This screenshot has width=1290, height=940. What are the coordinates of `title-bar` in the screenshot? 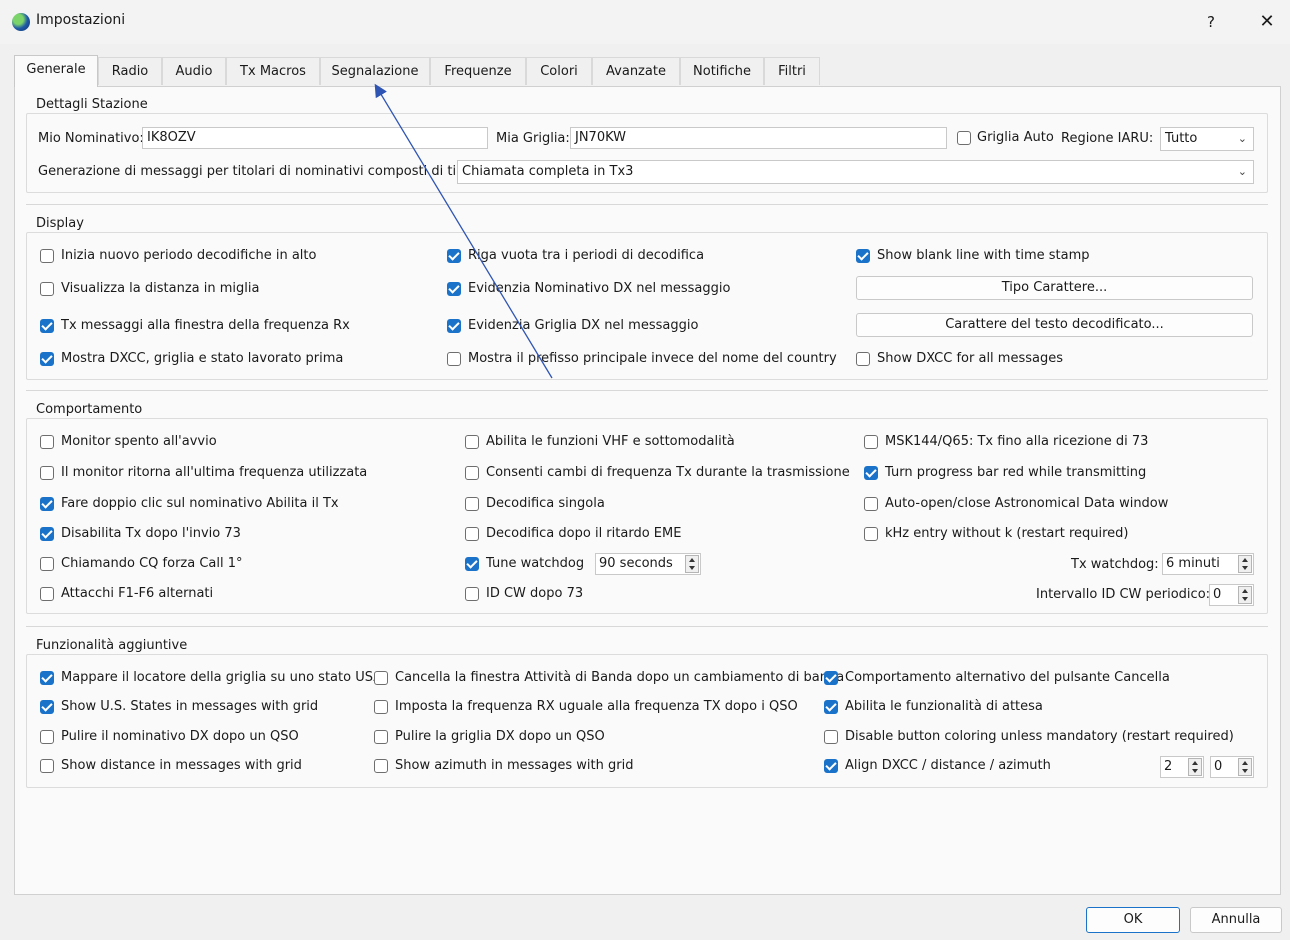 It's located at (645, 22).